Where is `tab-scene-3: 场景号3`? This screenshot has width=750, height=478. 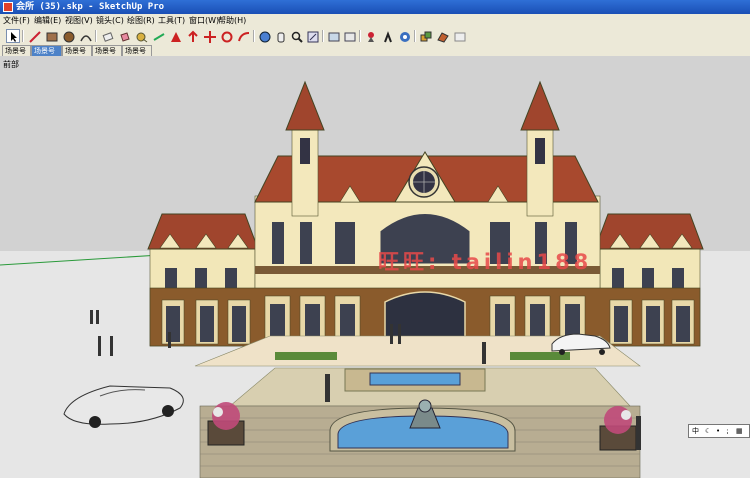
tab-scene-3: 场景号3 is located at coordinates (107, 55).